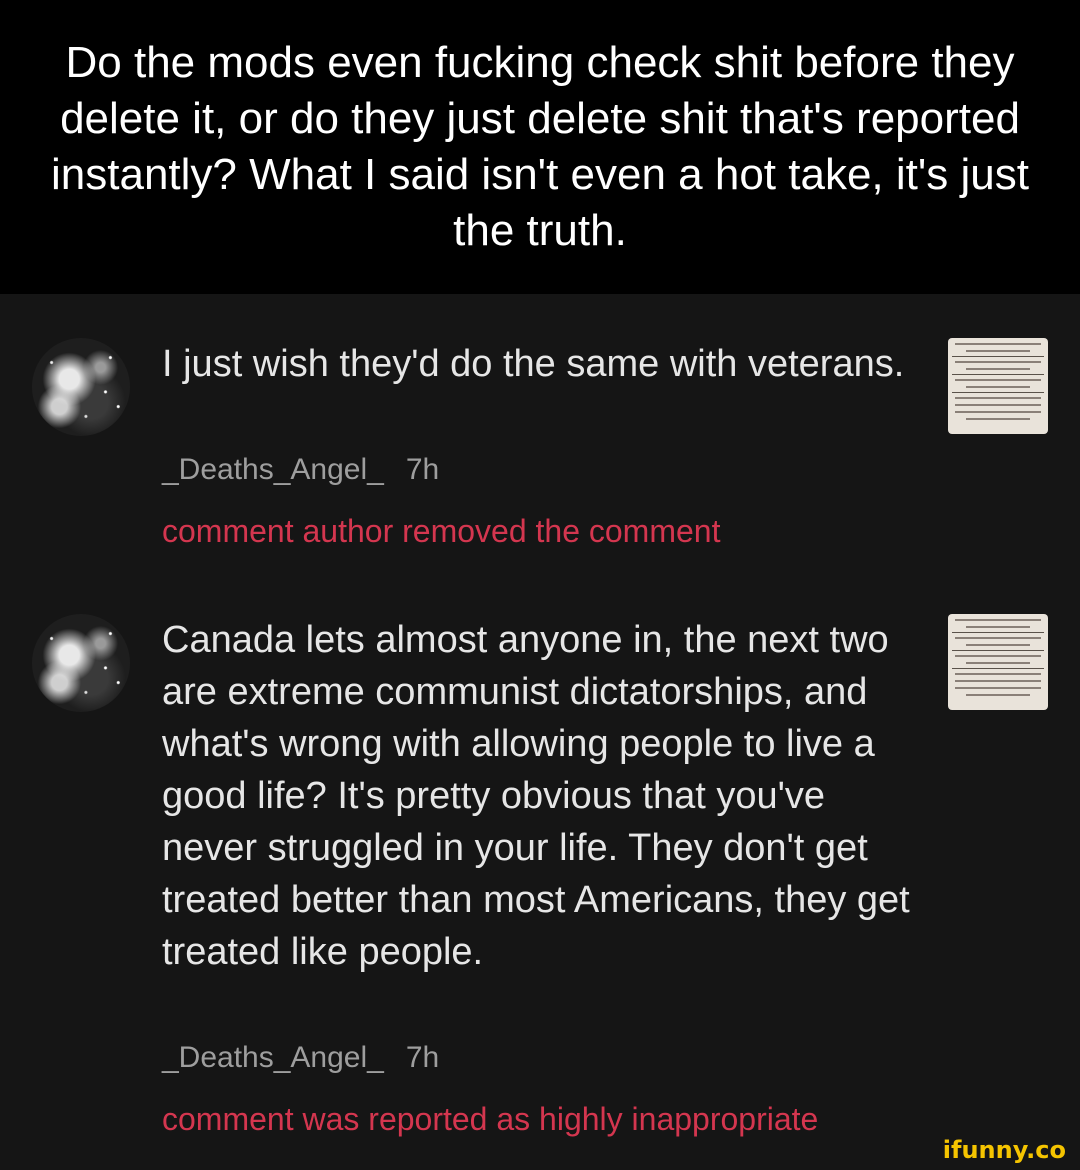 The height and width of the screenshot is (1170, 1080). Describe the element at coordinates (441, 531) in the screenshot. I see `comment-status: comment author removed the comment` at that location.